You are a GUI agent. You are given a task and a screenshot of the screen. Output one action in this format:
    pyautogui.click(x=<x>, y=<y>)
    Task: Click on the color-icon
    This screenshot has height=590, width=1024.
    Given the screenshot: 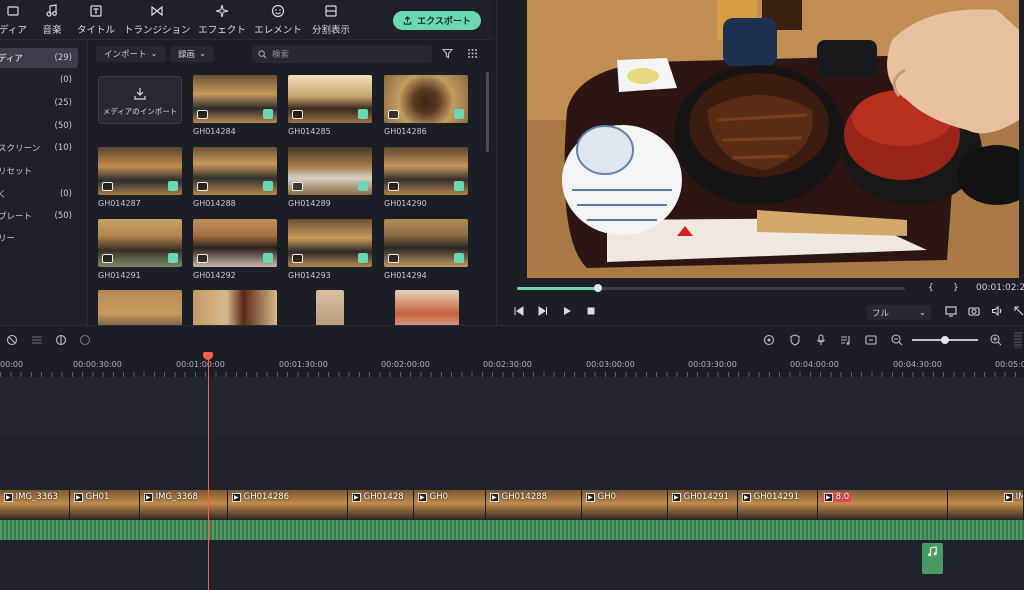 What is the action you would take?
    pyautogui.click(x=61, y=340)
    